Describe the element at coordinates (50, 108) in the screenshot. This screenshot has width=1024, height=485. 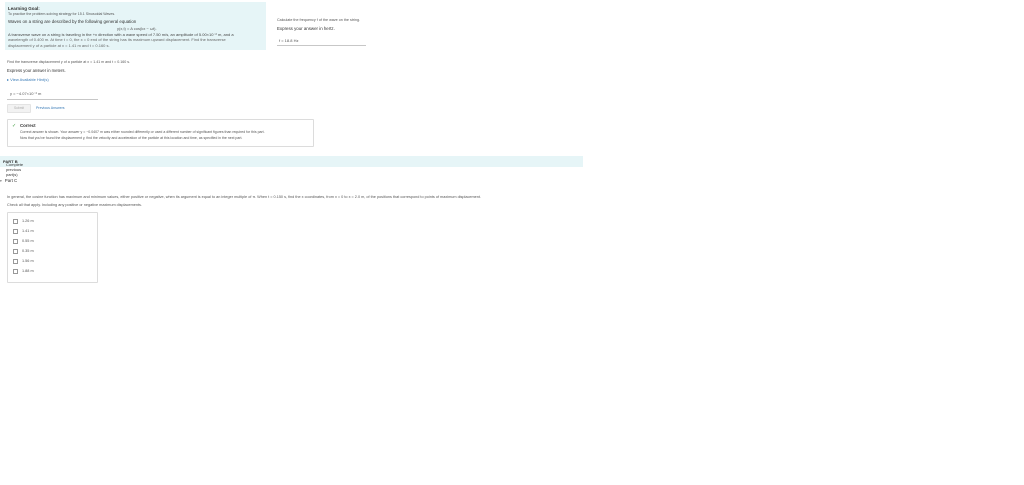
I see `previous-answers-link: Previous Answers` at that location.